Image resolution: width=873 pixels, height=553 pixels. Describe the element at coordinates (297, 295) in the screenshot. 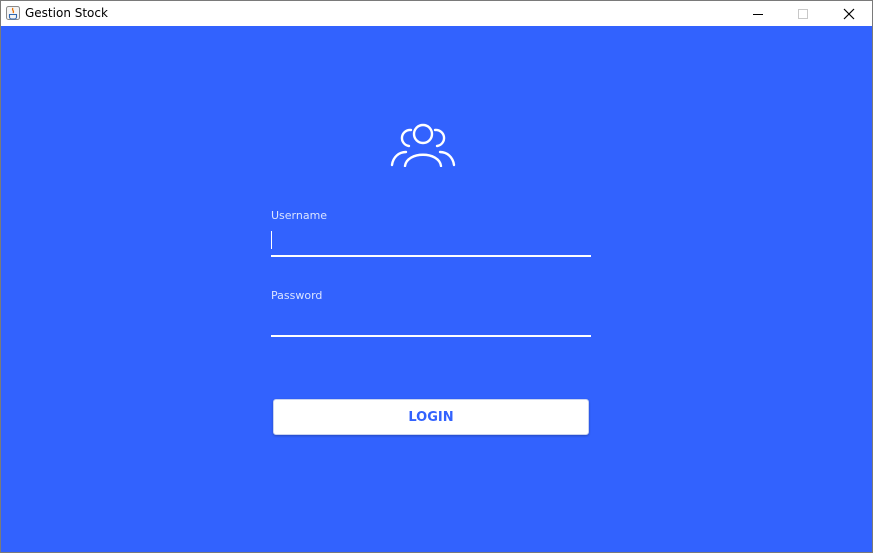

I see `password-label: Password` at that location.